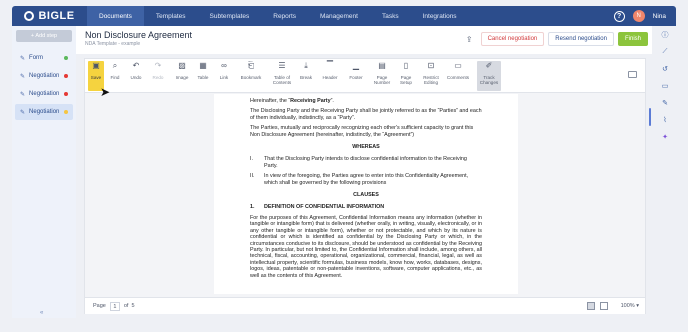 The image size is (688, 332). I want to click on redo-button: ↷ Redo, so click(158, 76).